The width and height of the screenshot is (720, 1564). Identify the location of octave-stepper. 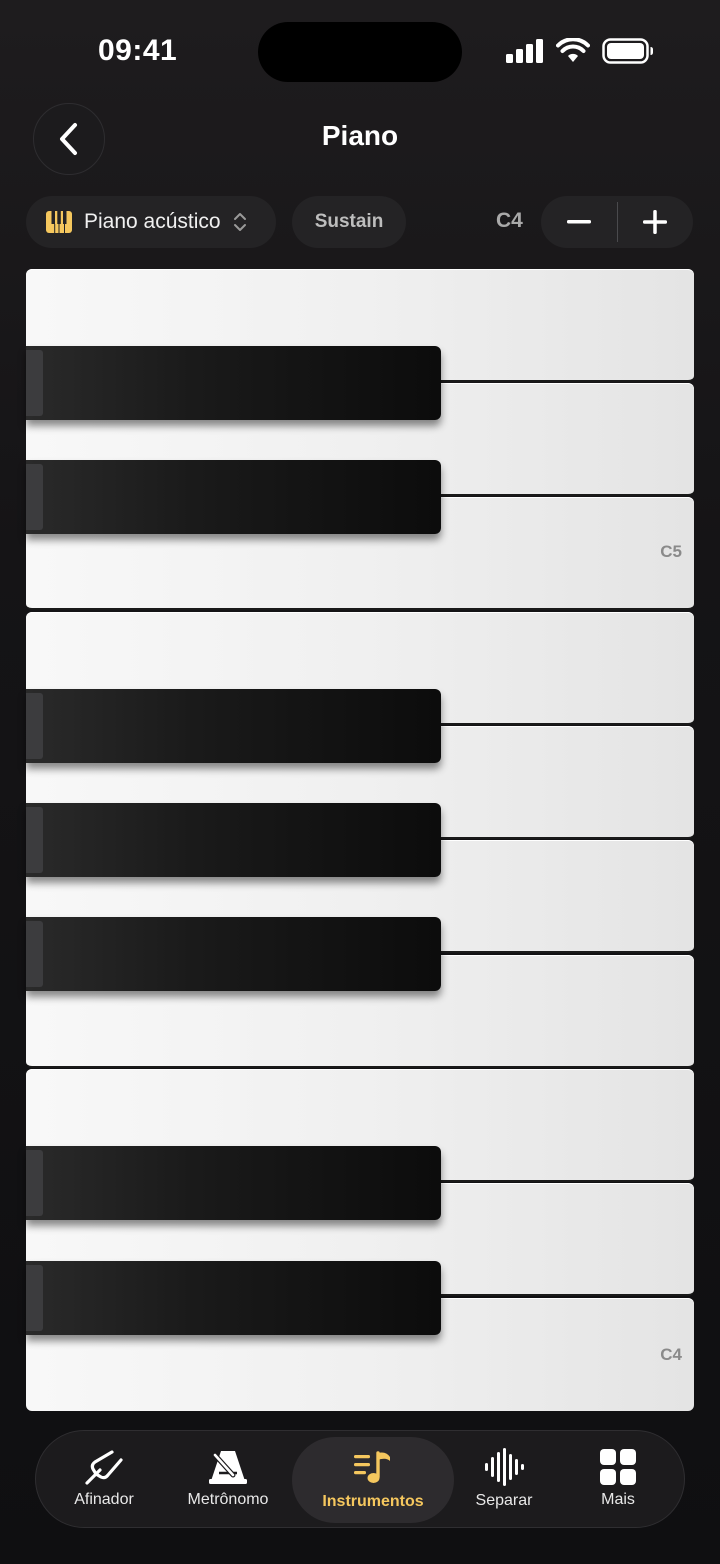
(617, 222).